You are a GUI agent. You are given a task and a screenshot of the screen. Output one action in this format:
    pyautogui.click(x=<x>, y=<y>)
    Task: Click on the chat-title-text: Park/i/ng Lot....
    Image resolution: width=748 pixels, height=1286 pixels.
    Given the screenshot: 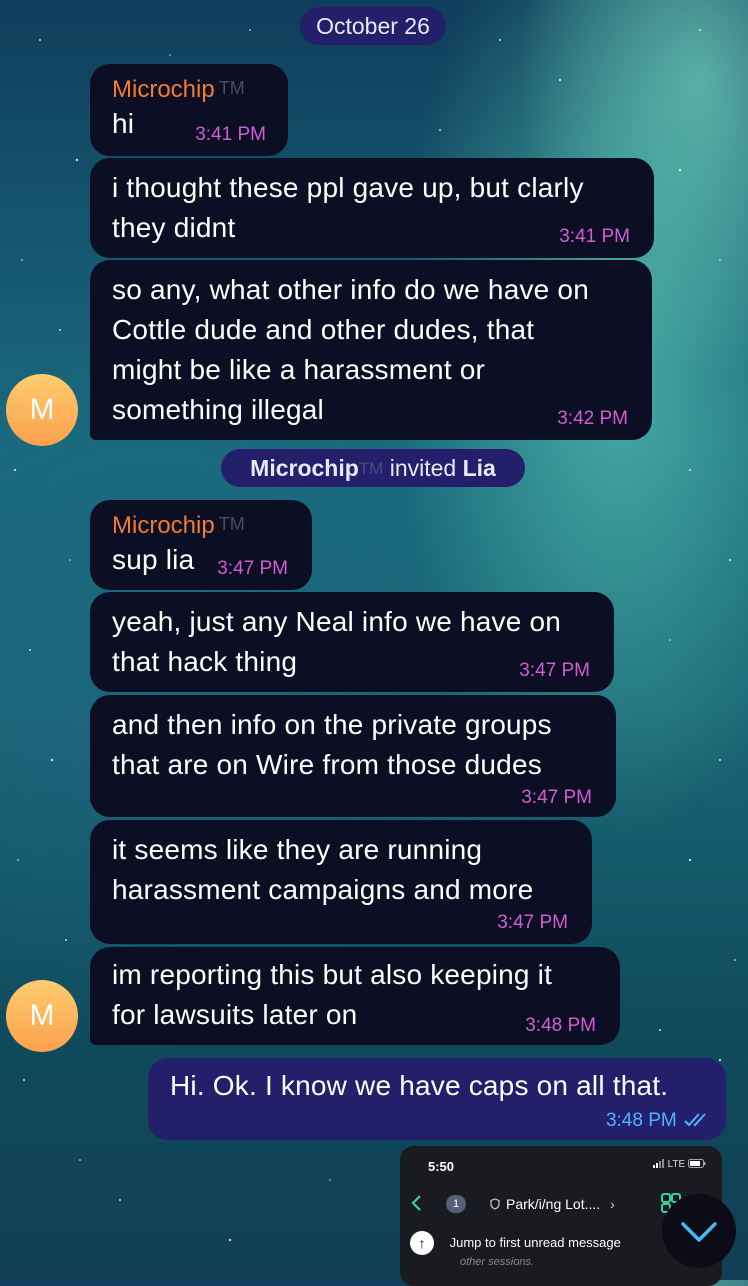 What is the action you would take?
    pyautogui.click(x=553, y=1204)
    